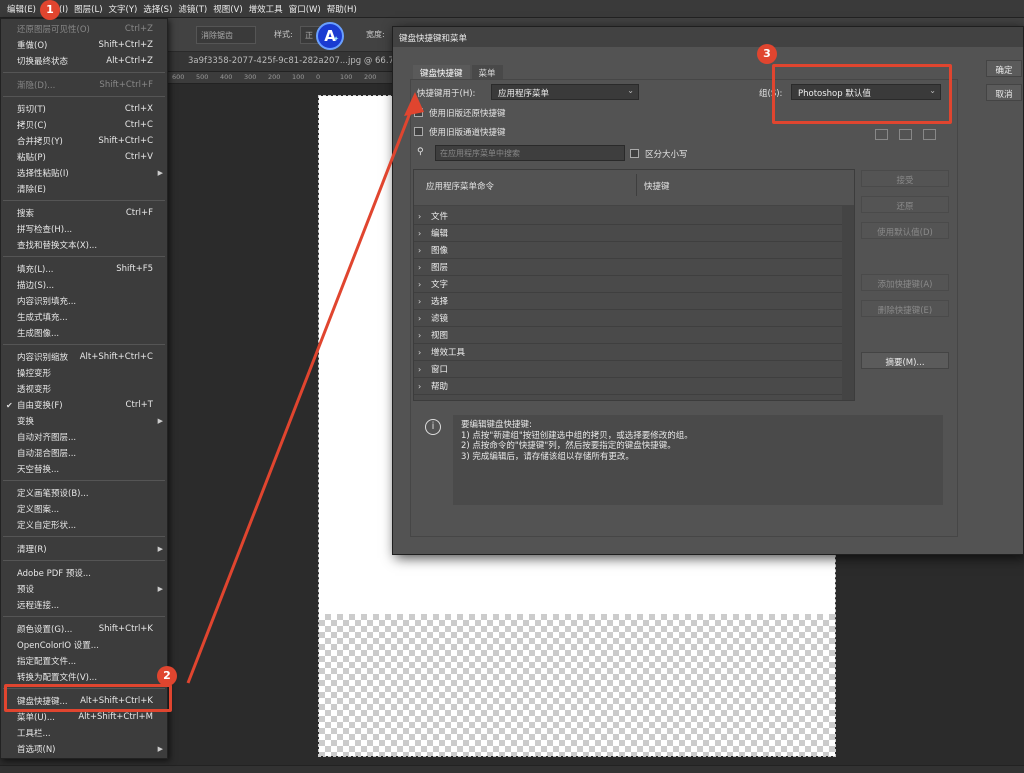 This screenshot has height=773, width=1024. What do you see at coordinates (84, 109) in the screenshot?
I see `menu-item-cut: 剪切(T) Ctrl+X` at bounding box center [84, 109].